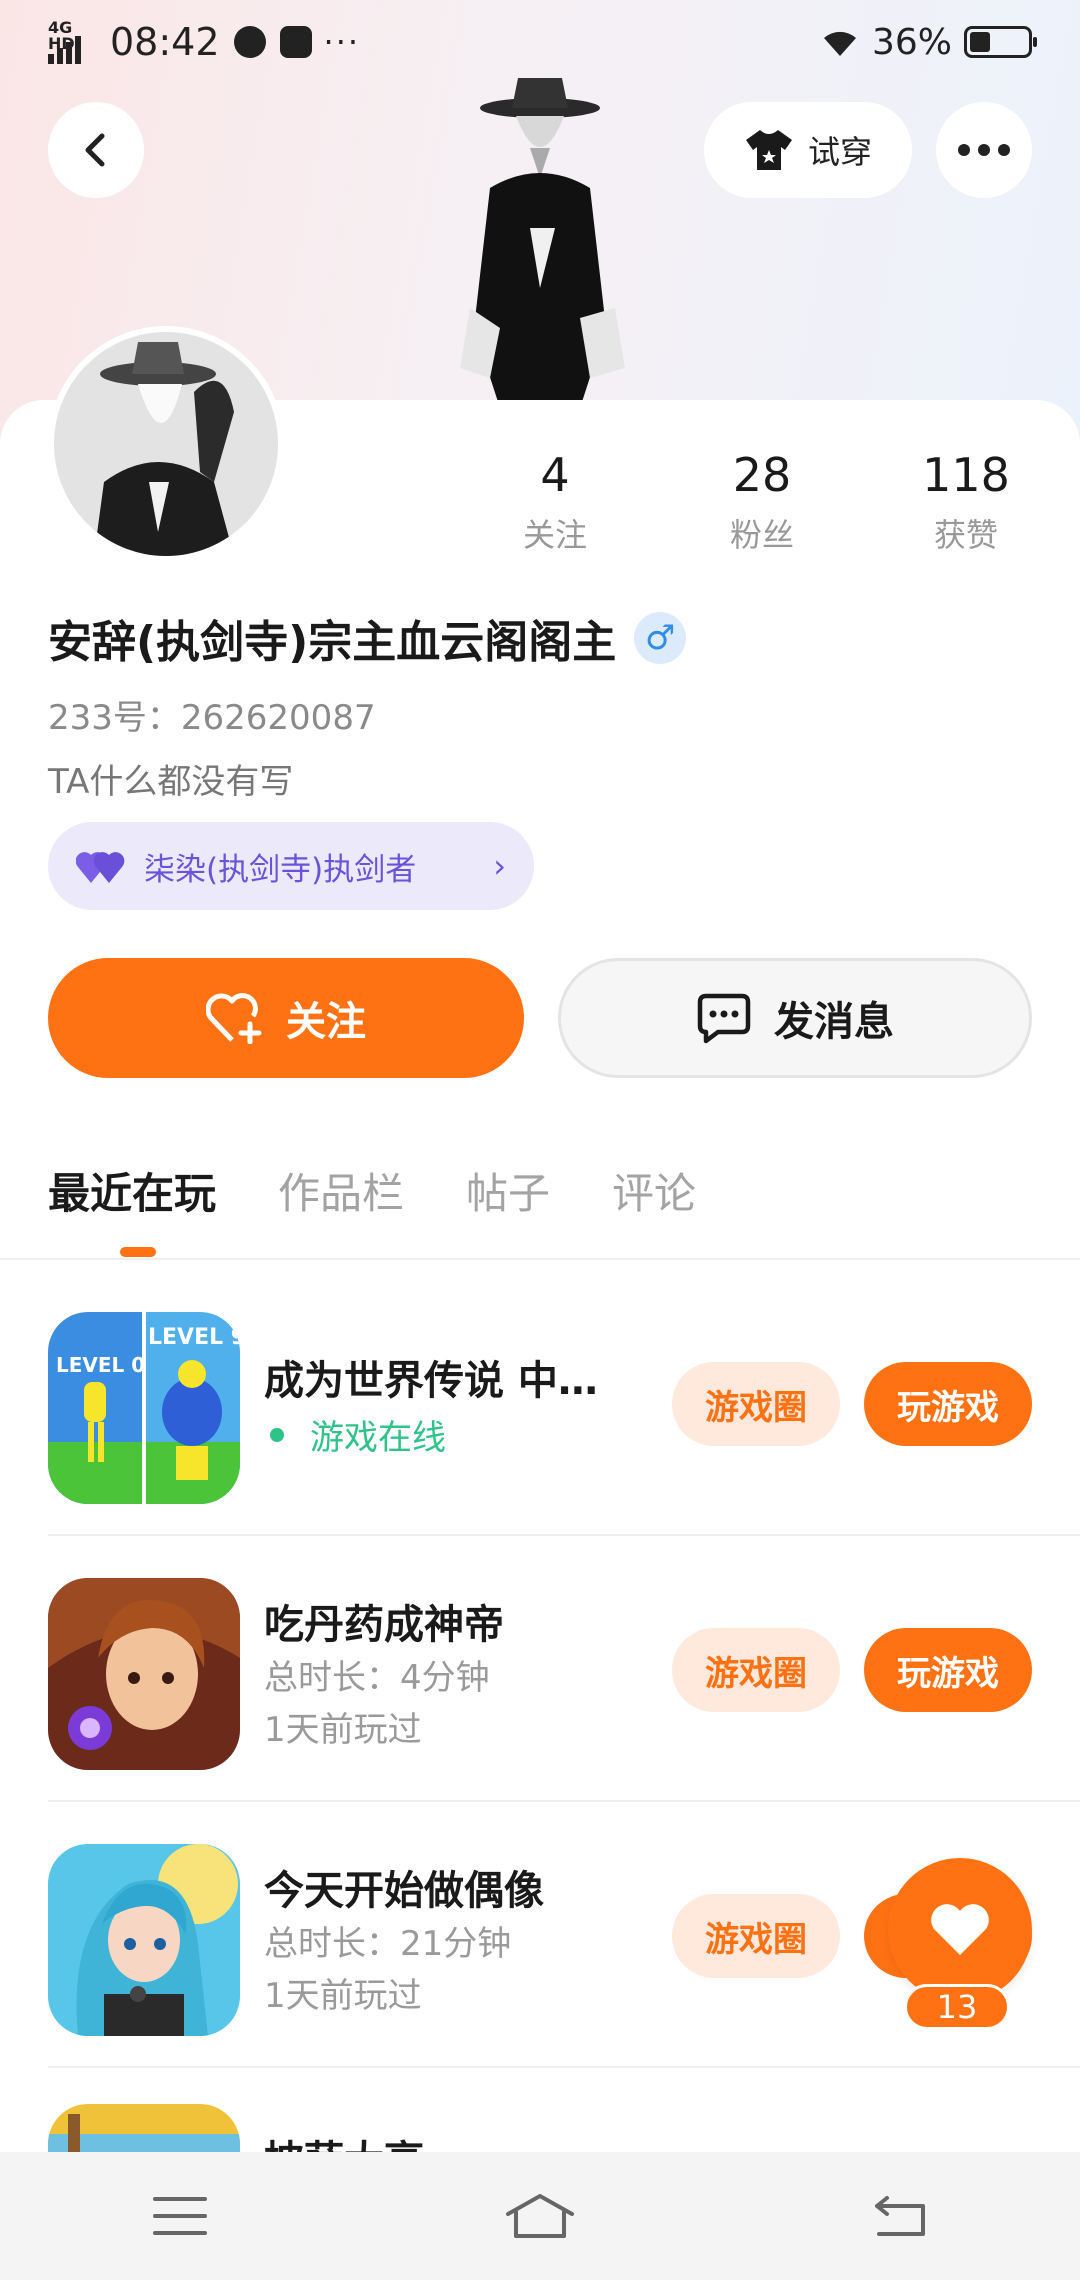  I want to click on list-item: LEVEL 0 LEVEL 999 成为世界传说 中… 游戏在线 游戏圈 玩游戏, so click(564, 1403).